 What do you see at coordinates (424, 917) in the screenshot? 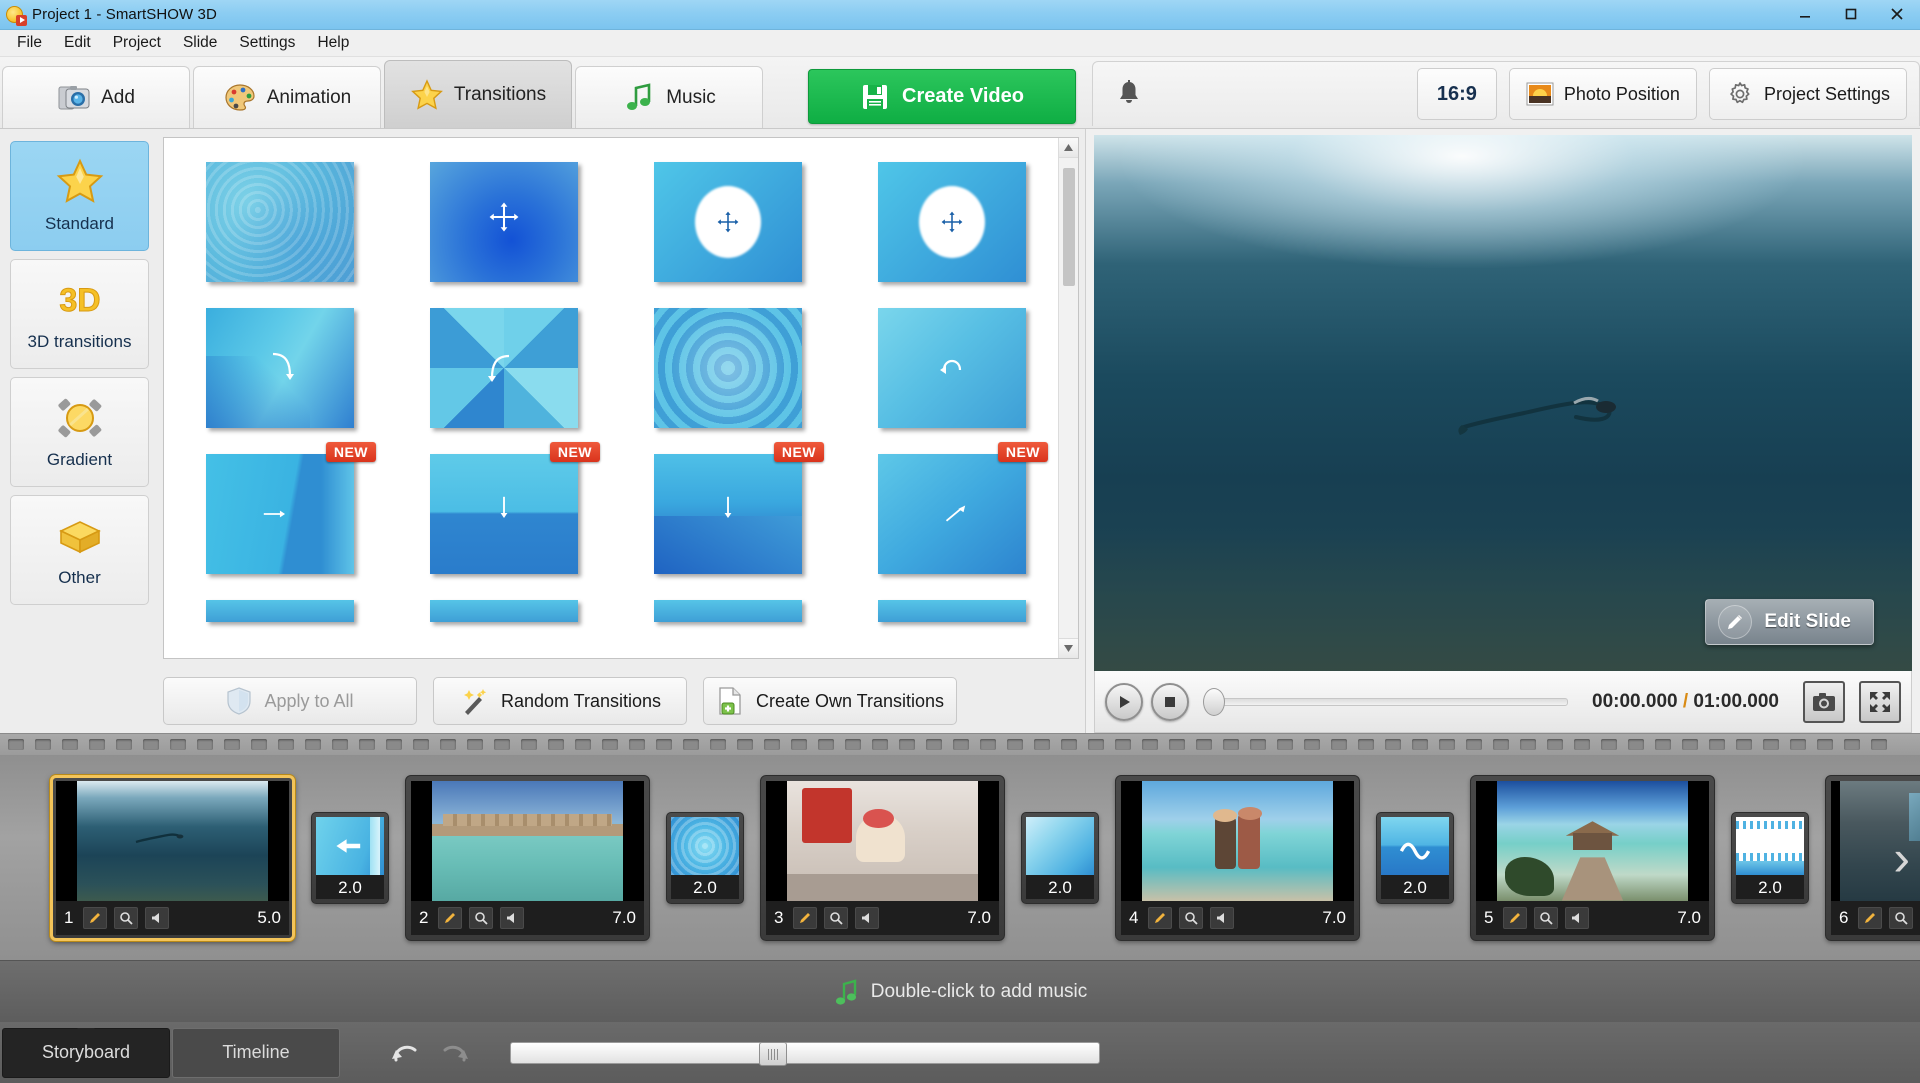
I see `slide-number: 2` at bounding box center [424, 917].